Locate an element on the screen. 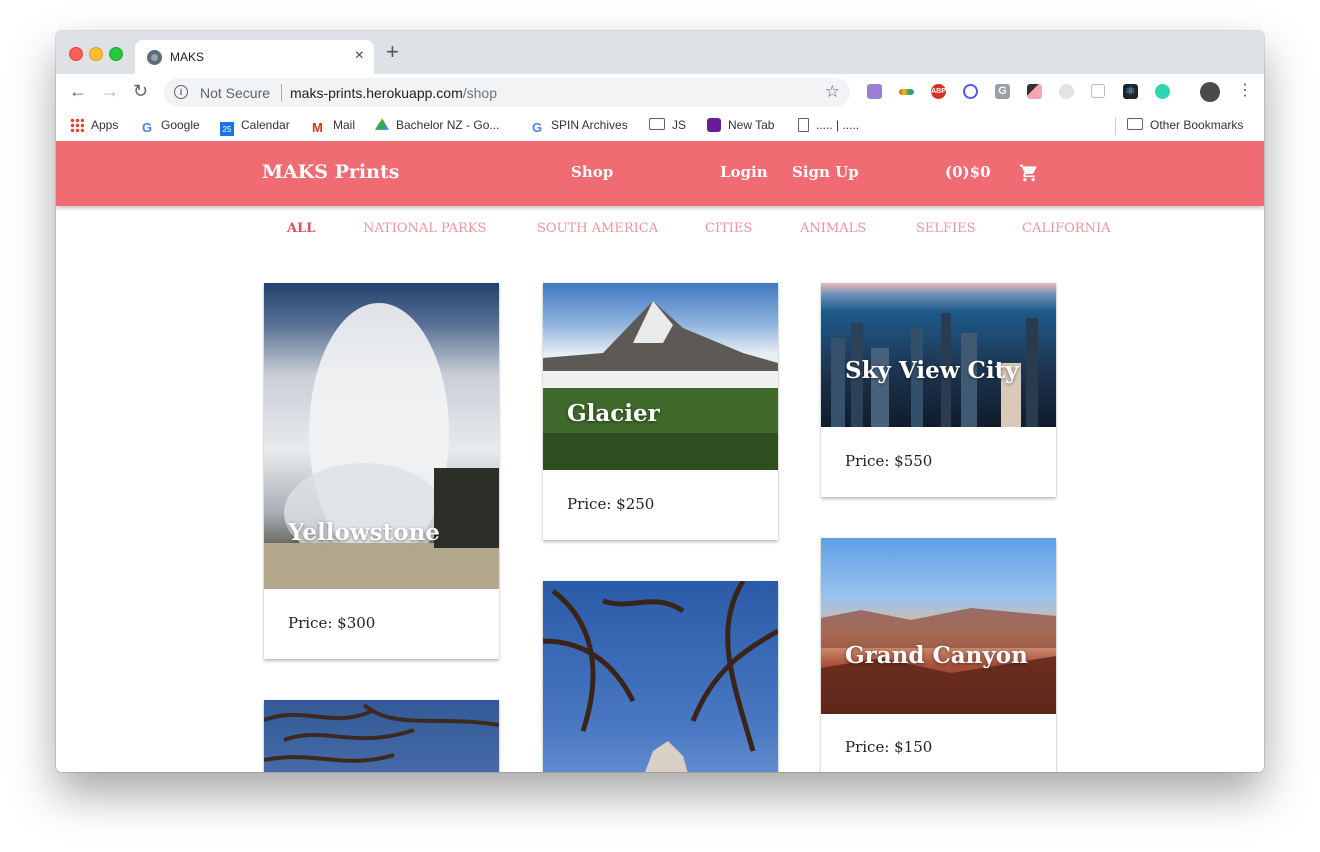 This screenshot has height=852, width=1320. bookmark-google: G Google is located at coordinates (170, 126).